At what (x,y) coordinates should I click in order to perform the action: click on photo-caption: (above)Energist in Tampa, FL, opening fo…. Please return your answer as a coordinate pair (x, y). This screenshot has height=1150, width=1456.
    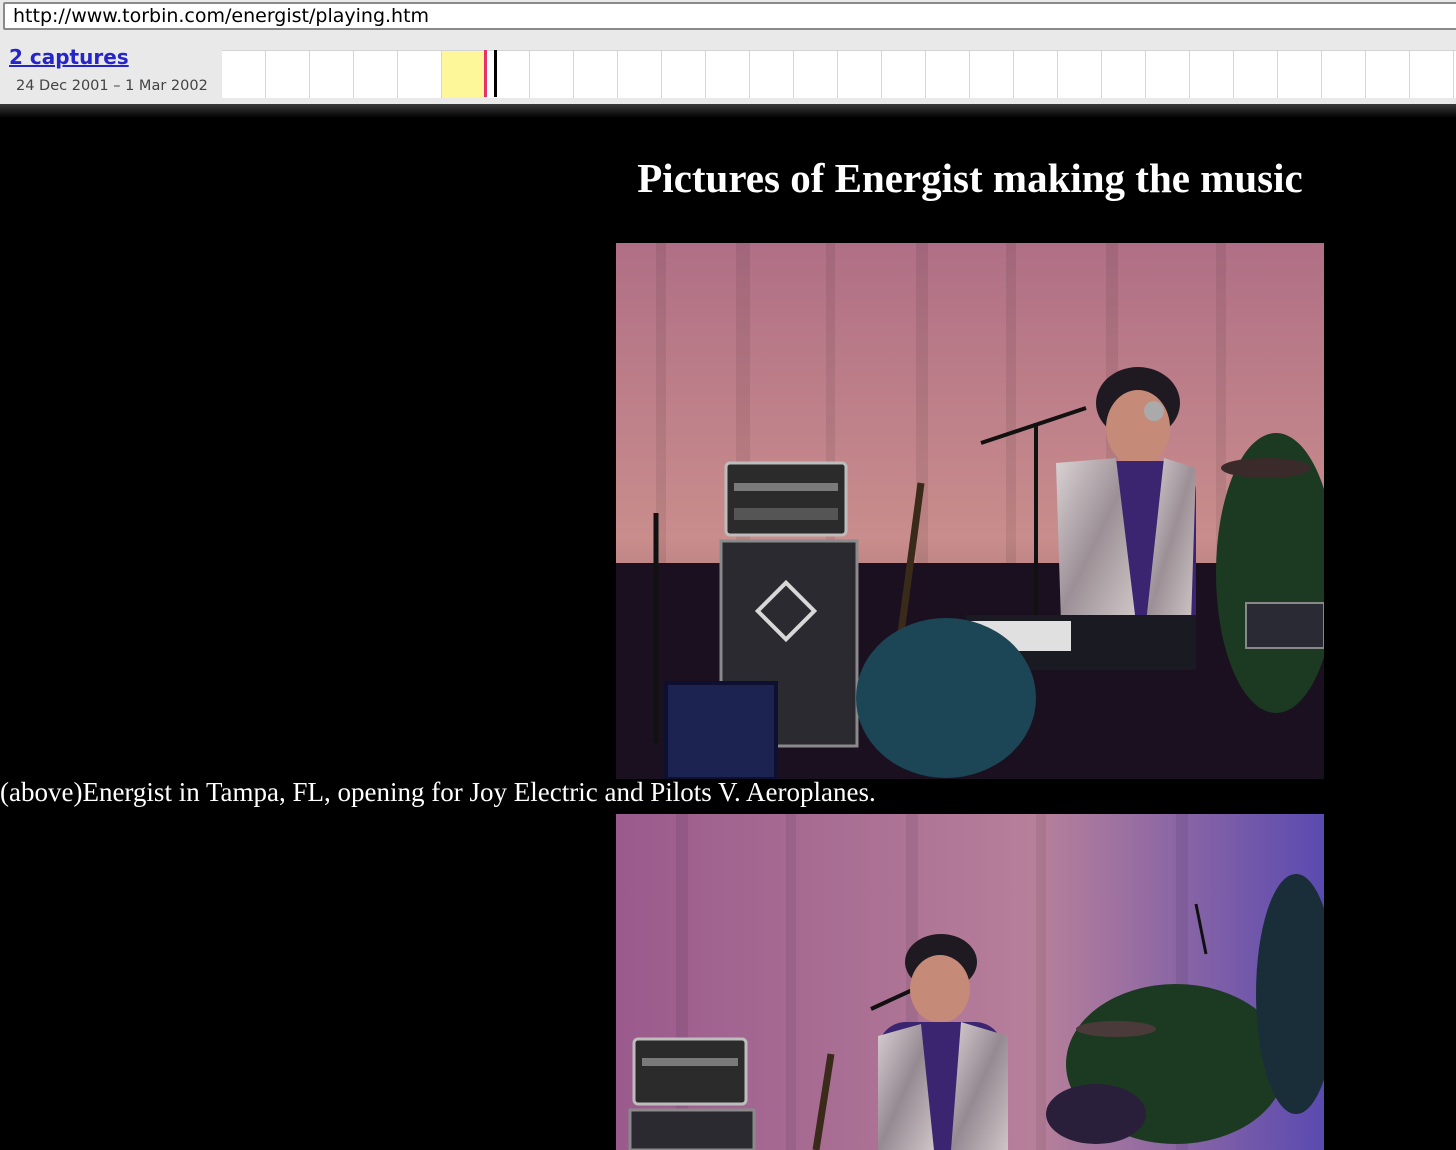
    Looking at the image, I should click on (438, 792).